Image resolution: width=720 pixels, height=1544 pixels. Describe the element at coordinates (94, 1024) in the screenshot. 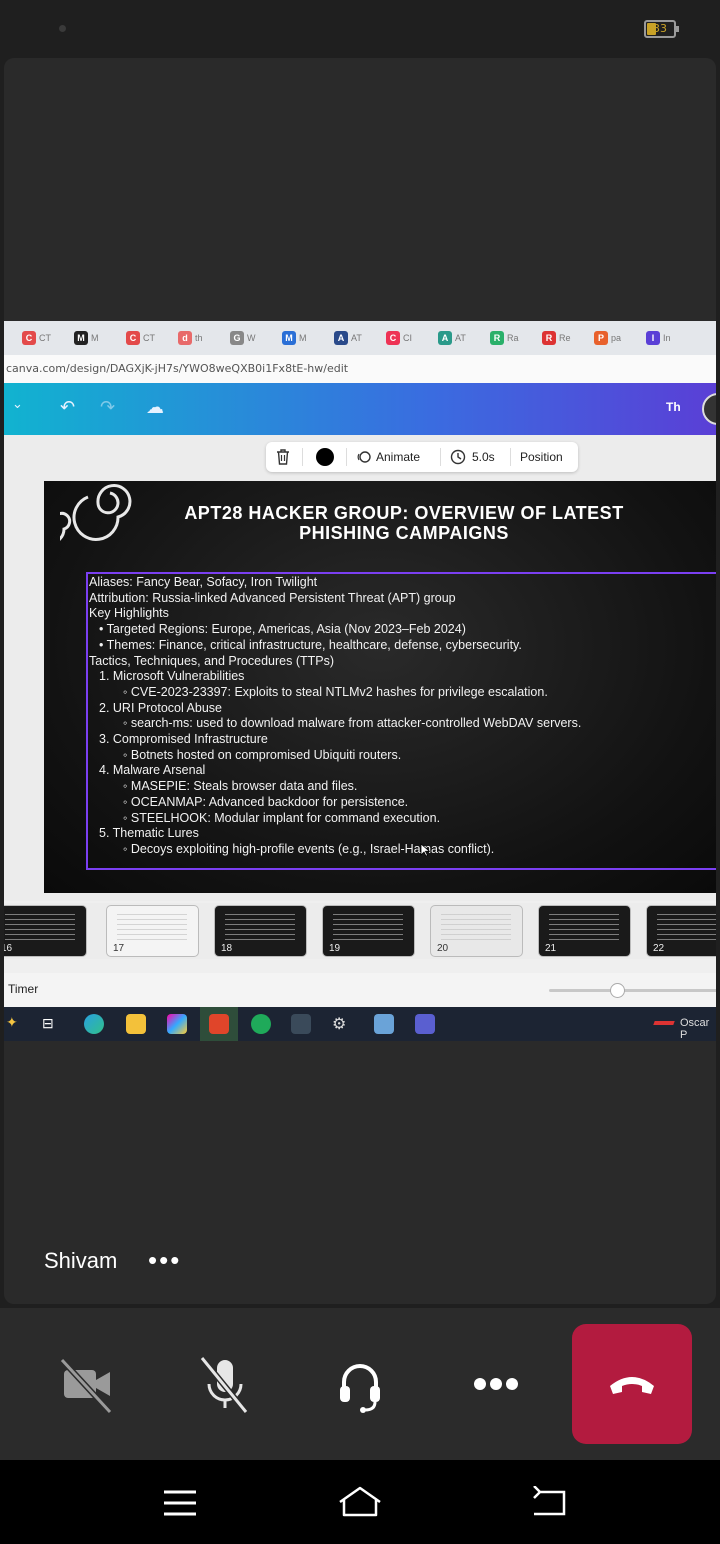

I see `edge-icon` at that location.